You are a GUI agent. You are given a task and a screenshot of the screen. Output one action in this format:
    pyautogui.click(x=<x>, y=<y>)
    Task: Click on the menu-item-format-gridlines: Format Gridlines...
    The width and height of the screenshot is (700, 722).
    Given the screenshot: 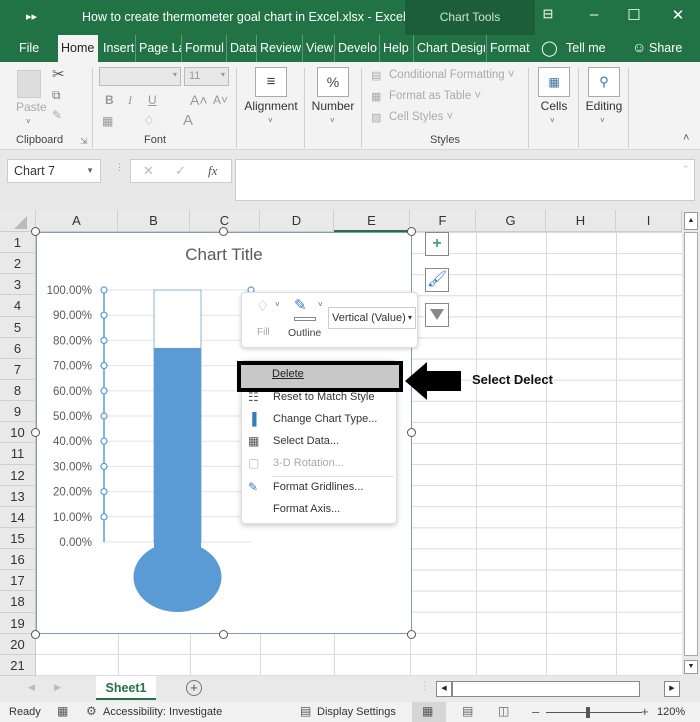 What is the action you would take?
    pyautogui.click(x=318, y=487)
    